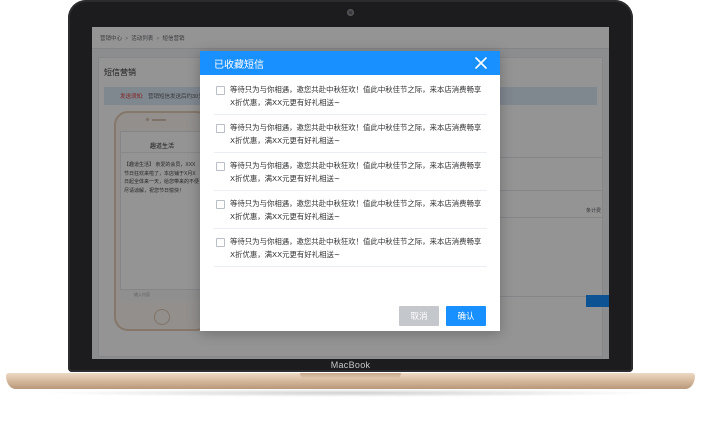 The width and height of the screenshot is (701, 423). What do you see at coordinates (481, 63) in the screenshot?
I see `close-icon` at bounding box center [481, 63].